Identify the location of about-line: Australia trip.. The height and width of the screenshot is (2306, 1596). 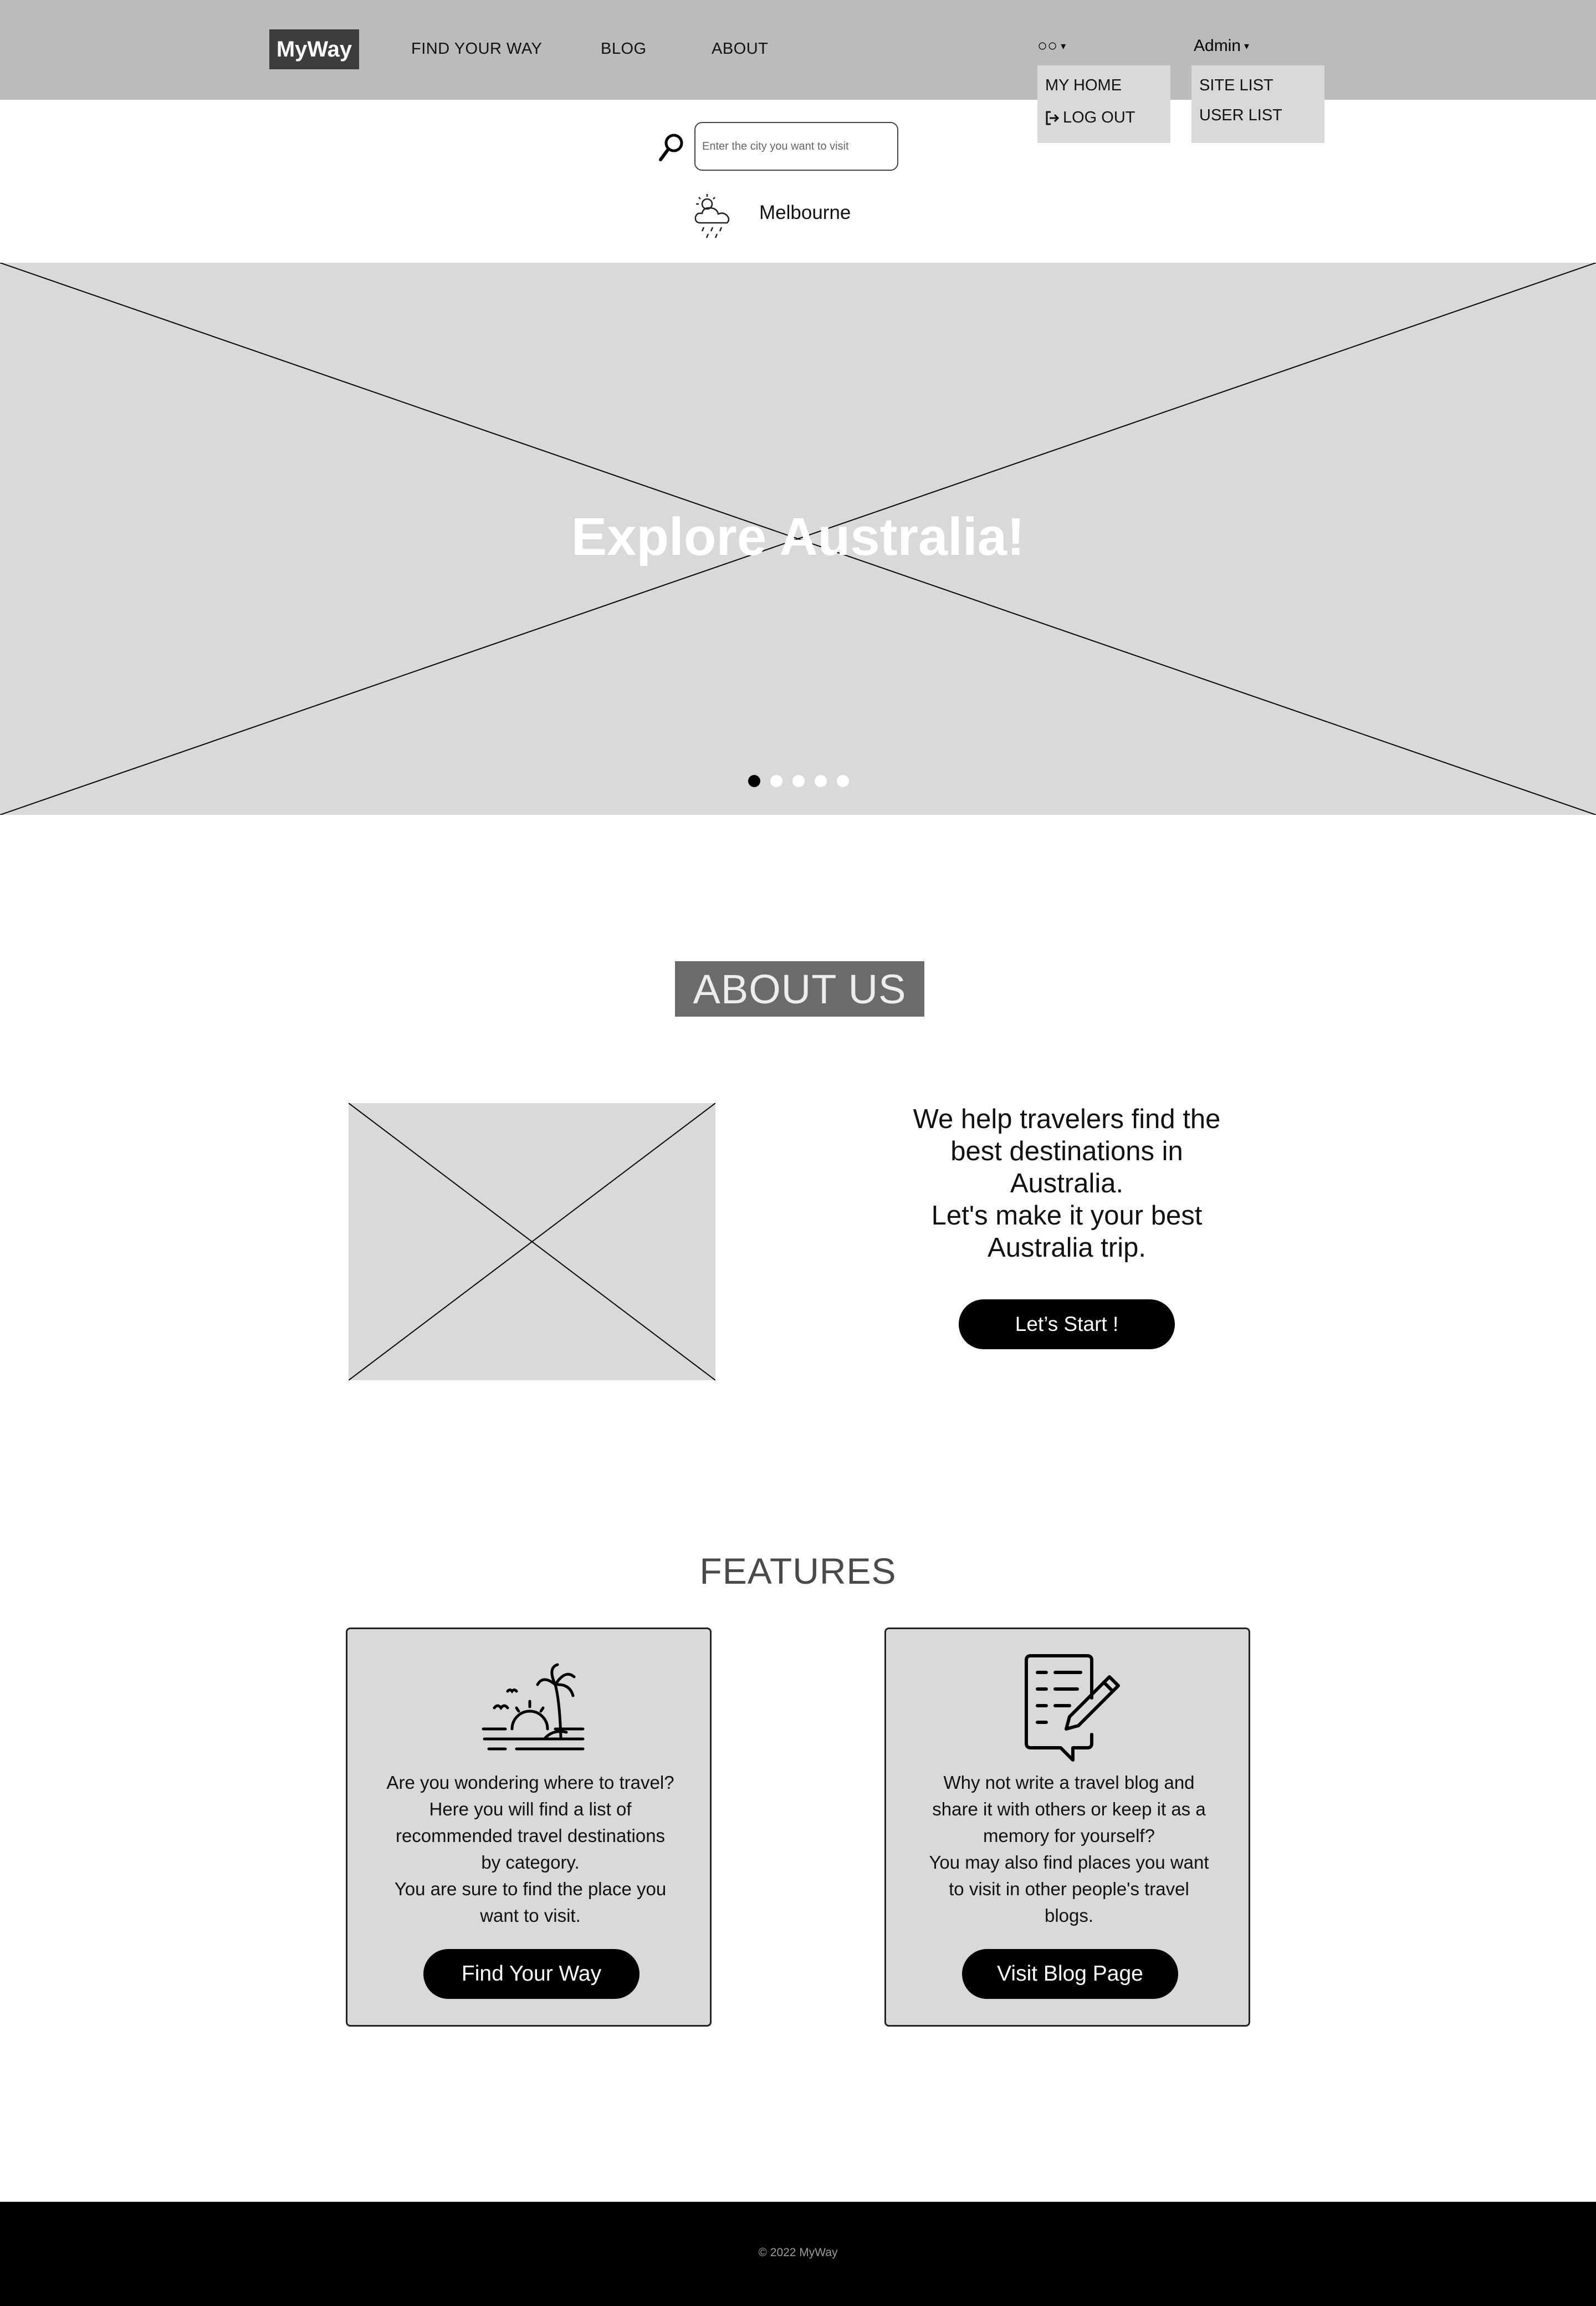
(1067, 1248).